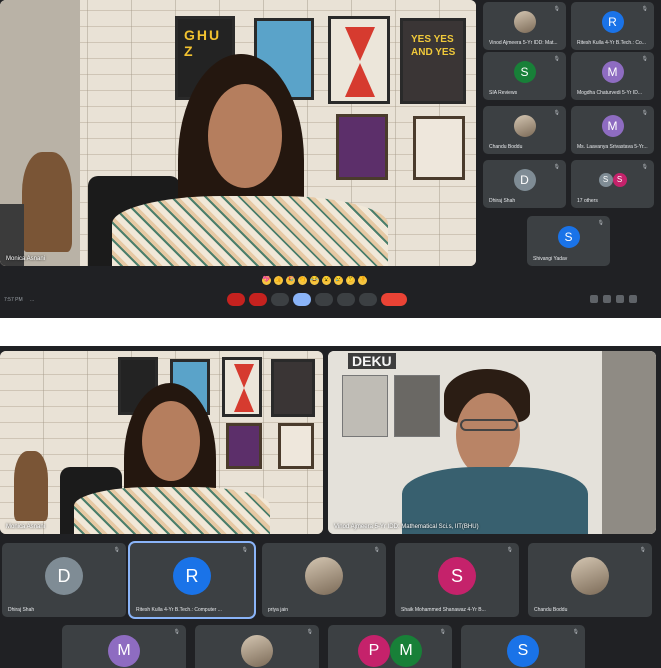 This screenshot has width=661, height=668. I want to click on chat-icon, so click(620, 299).